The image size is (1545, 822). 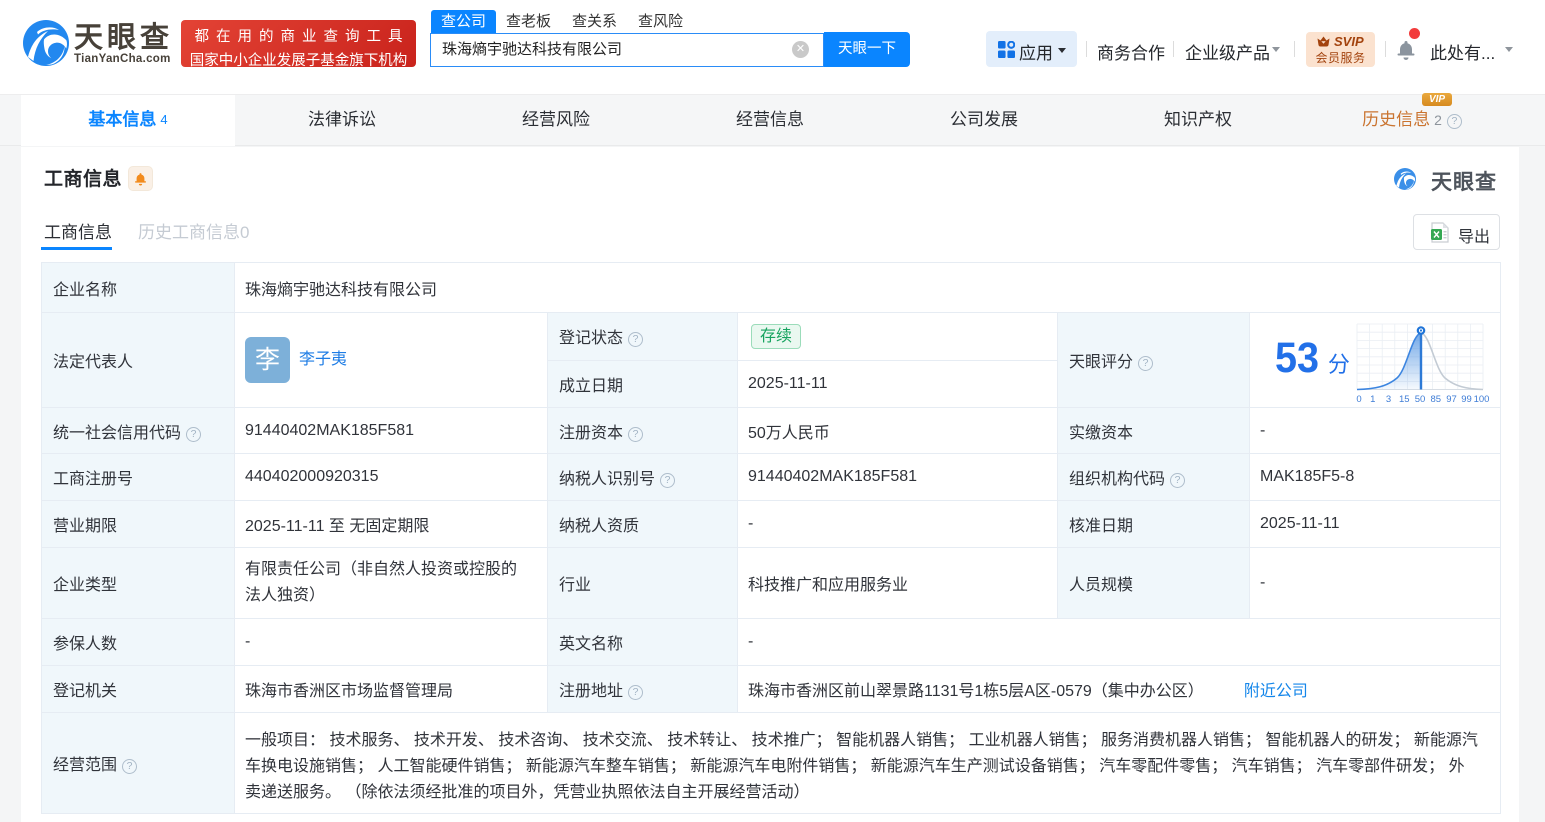 I want to click on svg-text: 97, so click(x=1451, y=399).